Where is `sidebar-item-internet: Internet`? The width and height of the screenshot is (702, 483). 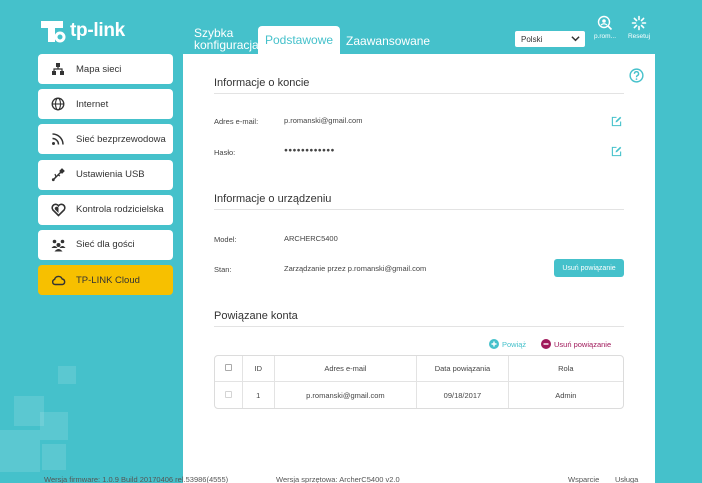 sidebar-item-internet: Internet is located at coordinates (105, 104).